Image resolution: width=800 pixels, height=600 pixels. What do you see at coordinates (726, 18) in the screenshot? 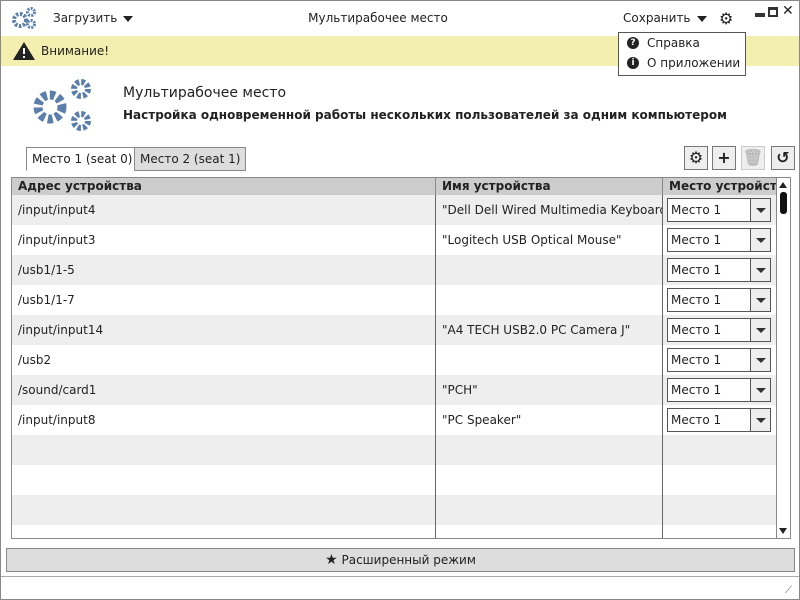
I see `settings-gear-icon: ⚙` at bounding box center [726, 18].